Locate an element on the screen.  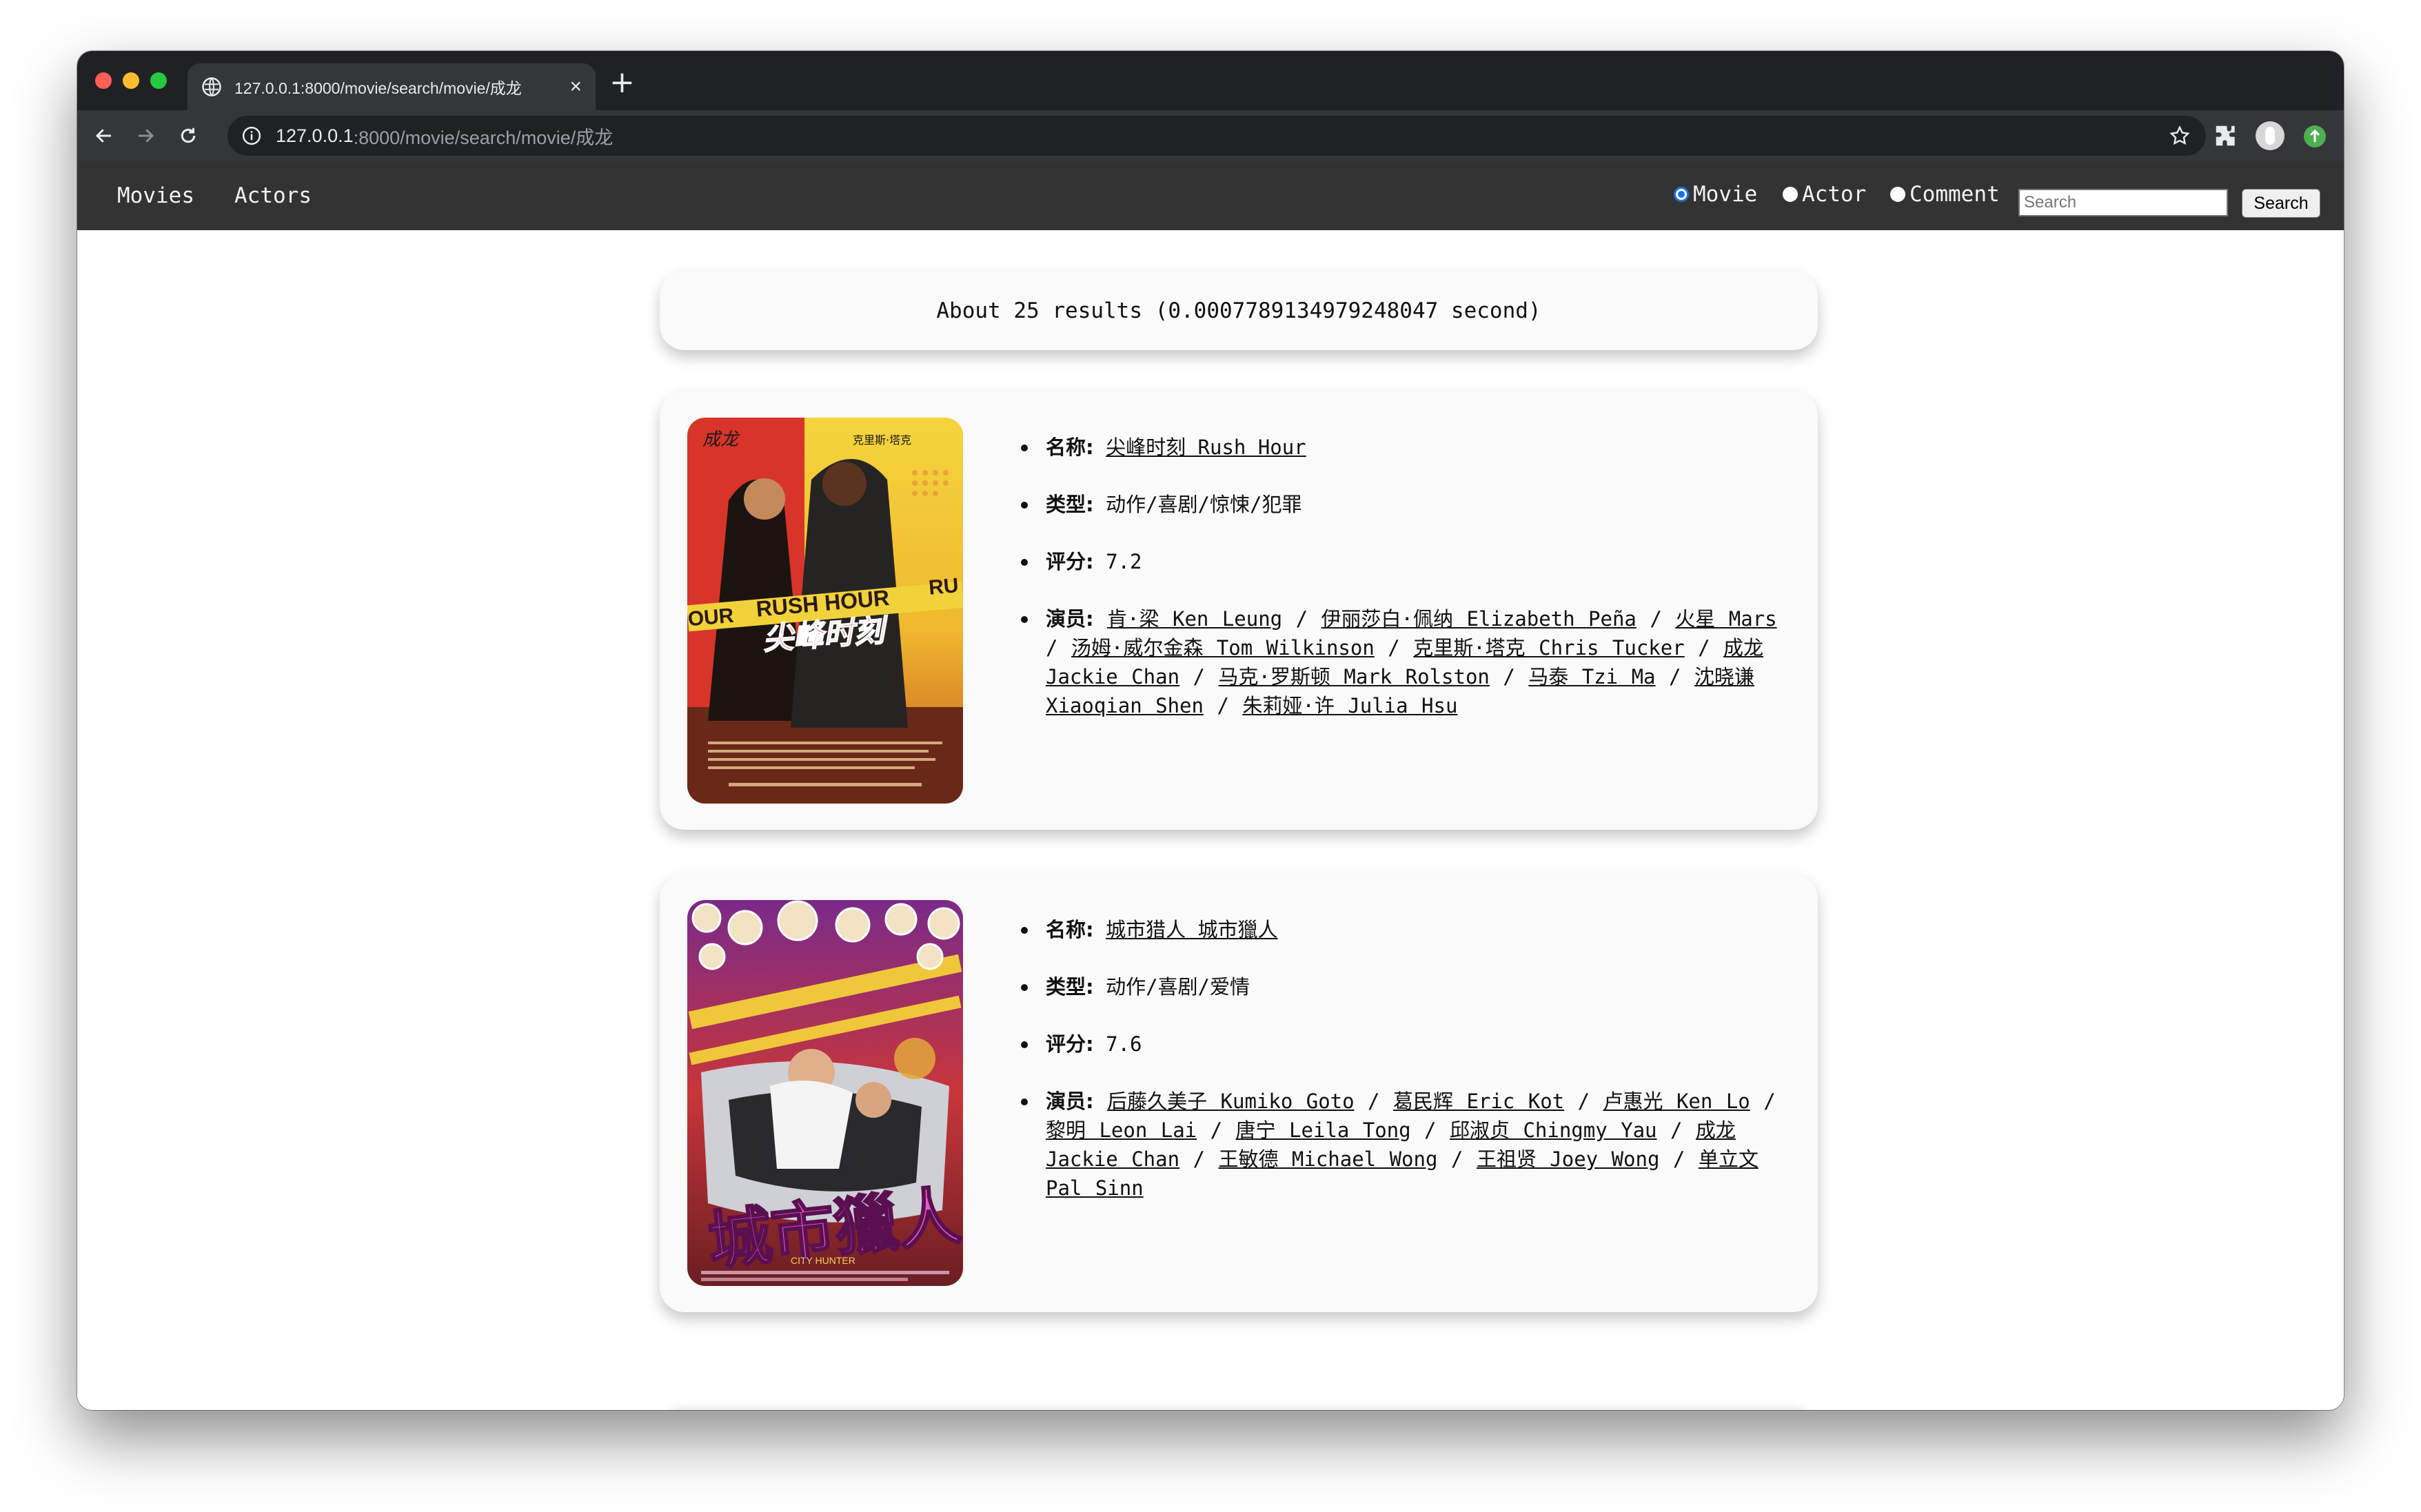
radio-label-movie: Movie is located at coordinates (1725, 194).